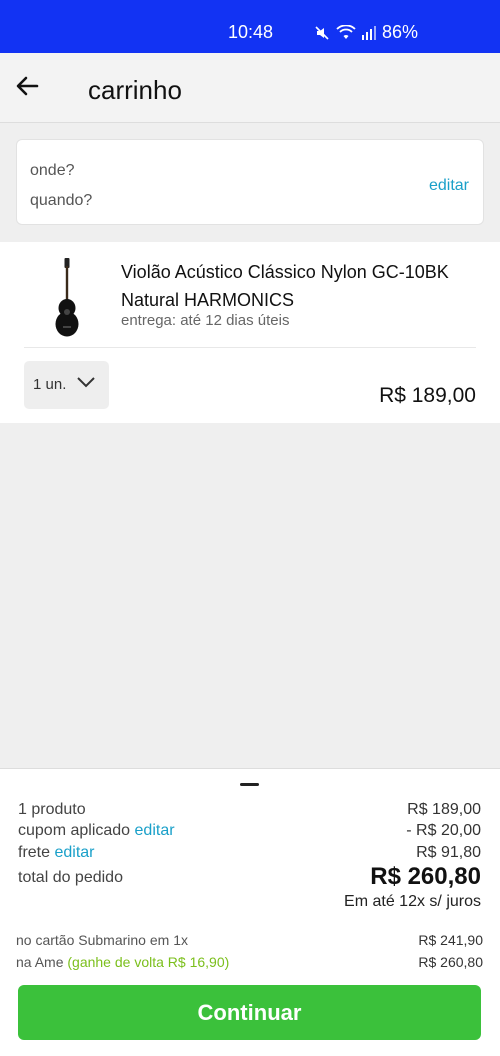 Image resolution: width=500 pixels, height=1056 pixels. Describe the element at coordinates (369, 32) in the screenshot. I see `signal-icon` at that location.